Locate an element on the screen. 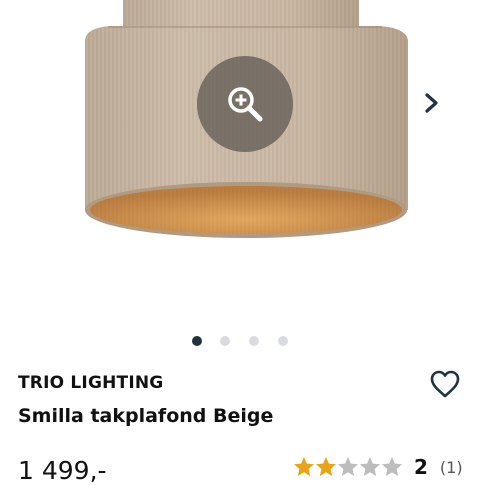 This screenshot has width=480, height=485. chevron-right-icon is located at coordinates (431, 103).